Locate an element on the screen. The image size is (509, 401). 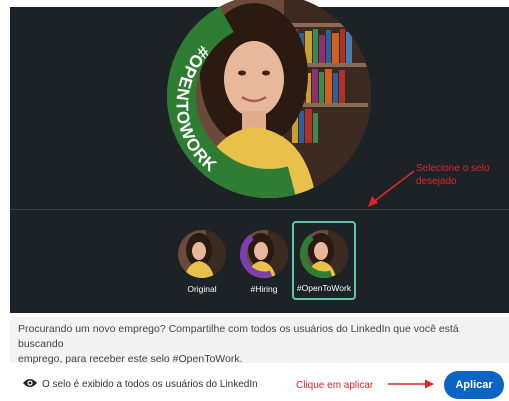
frame-label-hiring: #Hiring is located at coordinates (264, 289).